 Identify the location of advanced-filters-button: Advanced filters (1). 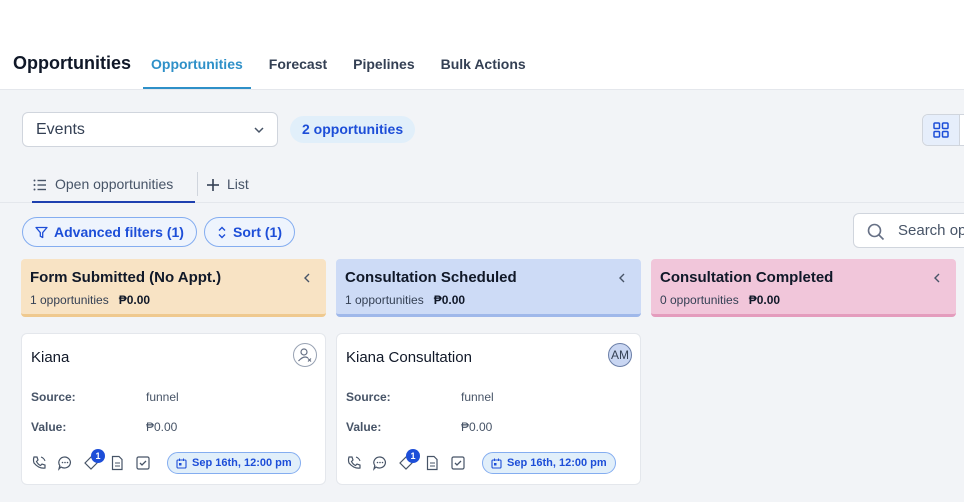
(109, 232).